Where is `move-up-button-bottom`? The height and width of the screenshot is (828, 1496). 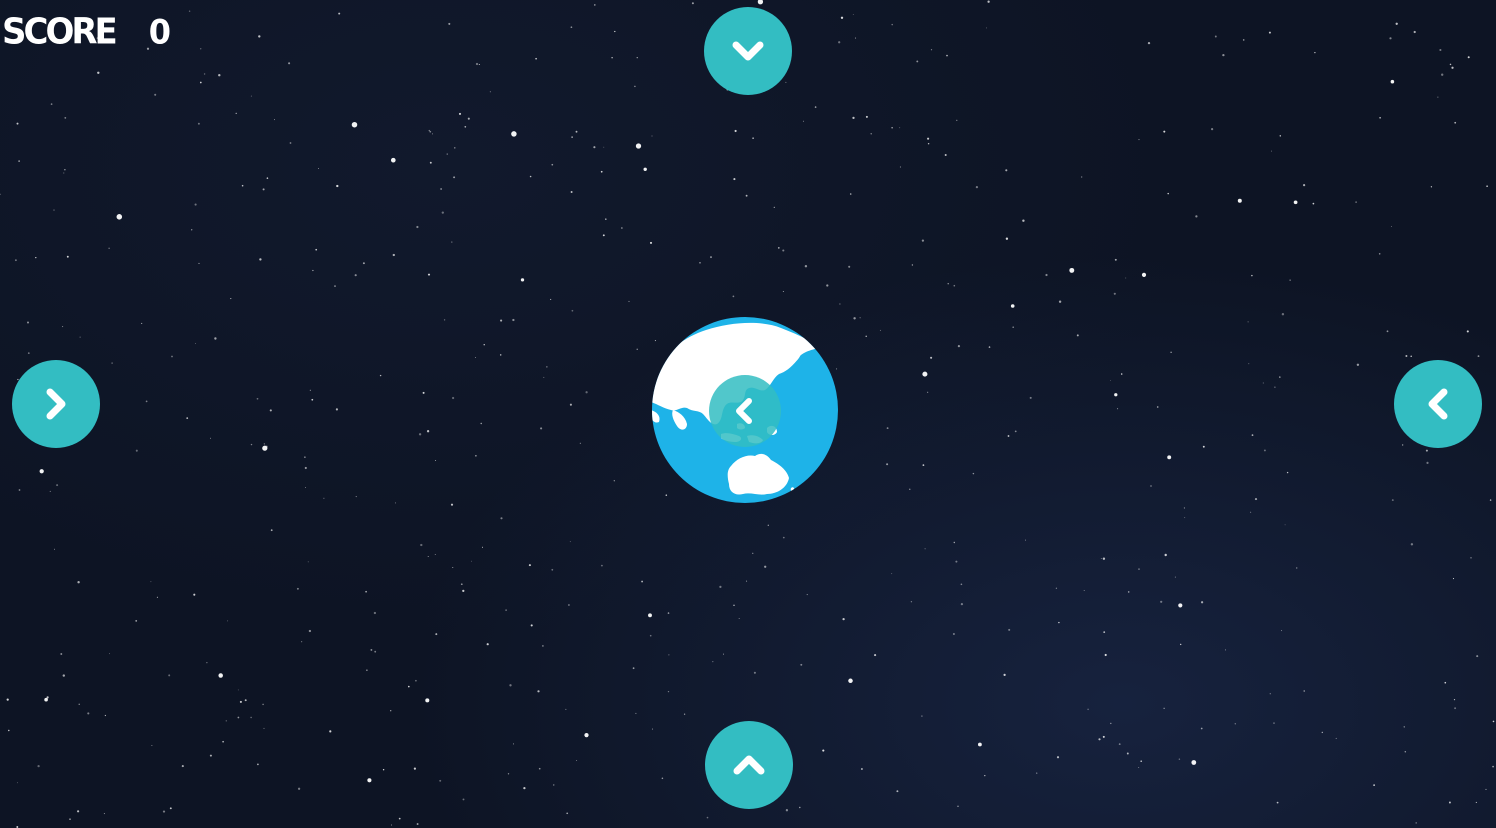
move-up-button-bottom is located at coordinates (749, 765).